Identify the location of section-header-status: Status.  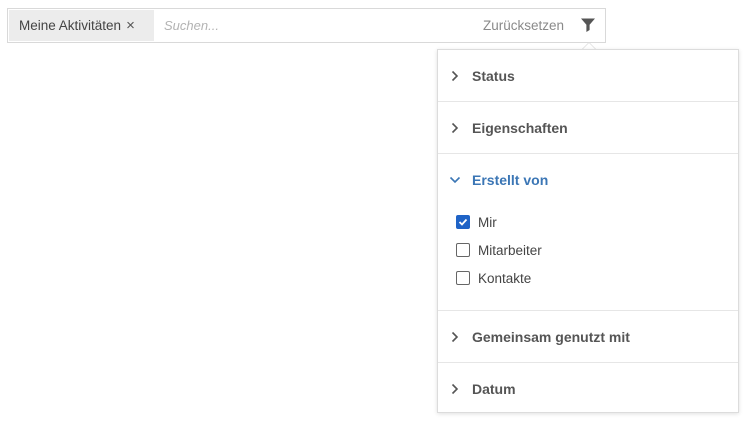
(588, 75).